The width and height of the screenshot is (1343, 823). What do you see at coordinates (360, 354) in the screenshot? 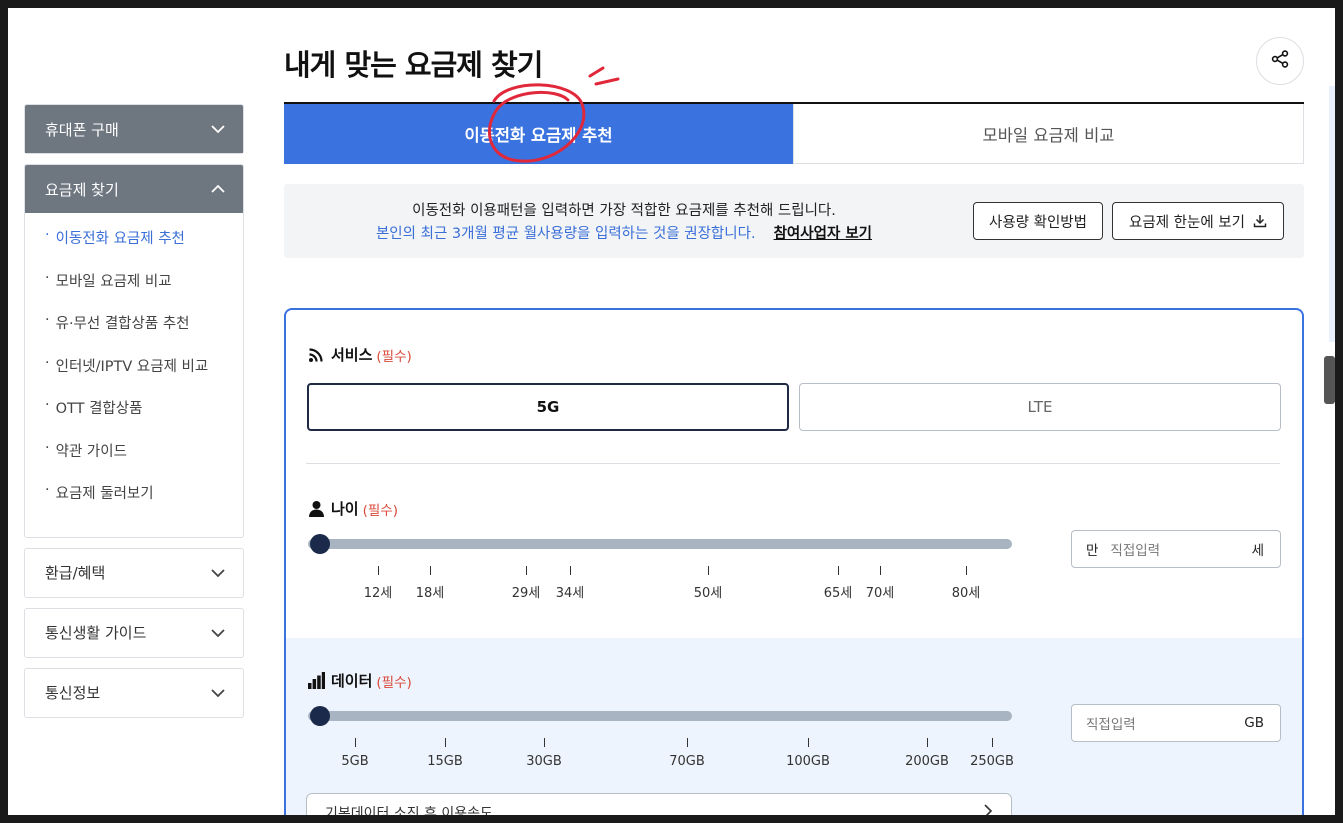
I see `service-section-label: 서비스 (필수)` at bounding box center [360, 354].